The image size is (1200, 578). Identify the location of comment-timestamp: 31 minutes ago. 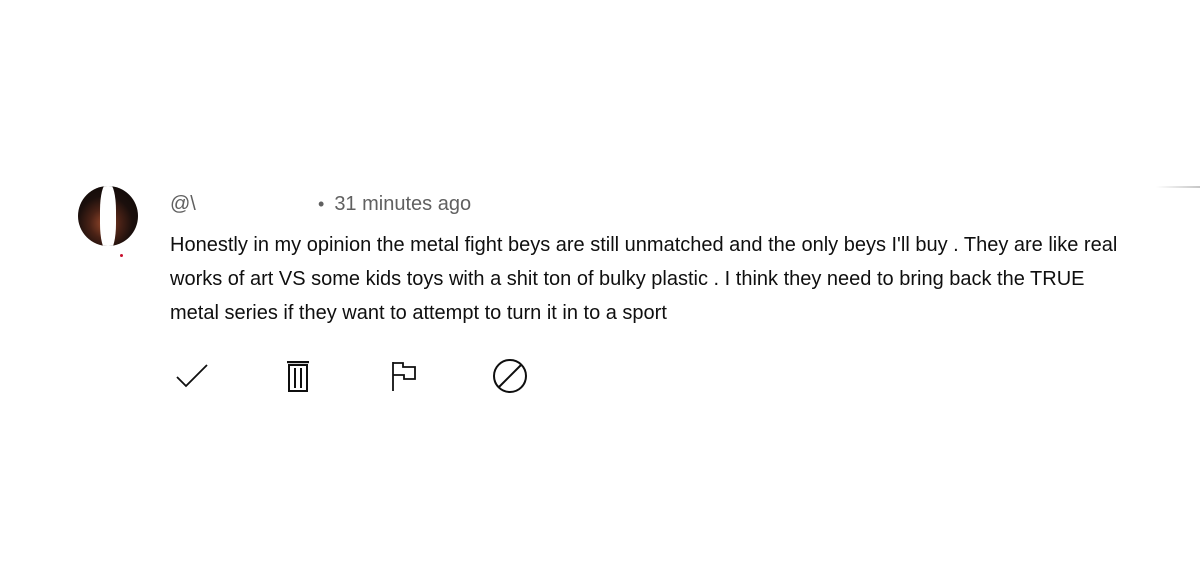
(402, 204).